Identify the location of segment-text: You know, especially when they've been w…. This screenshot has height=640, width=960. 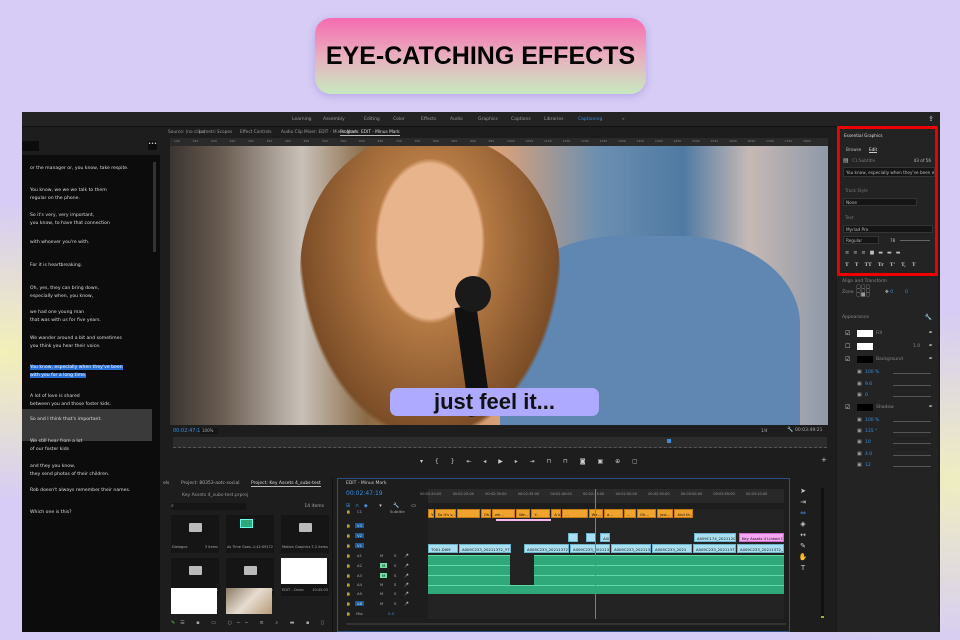
(76, 371).